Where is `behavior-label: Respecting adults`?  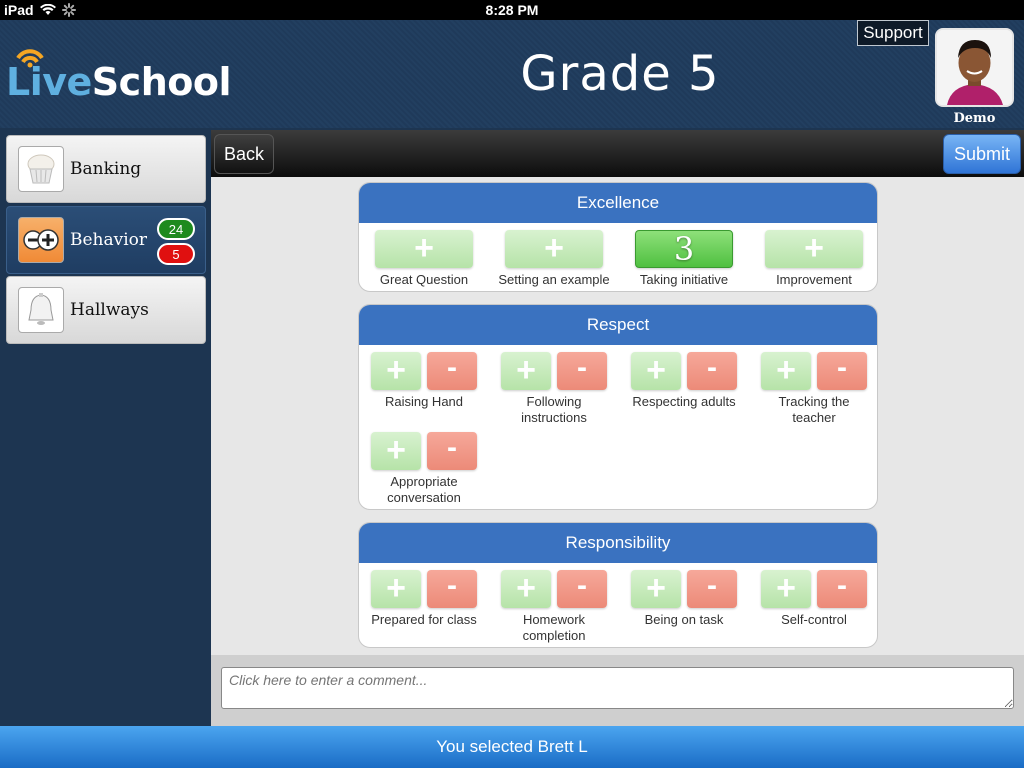
behavior-label: Respecting adults is located at coordinates (684, 401).